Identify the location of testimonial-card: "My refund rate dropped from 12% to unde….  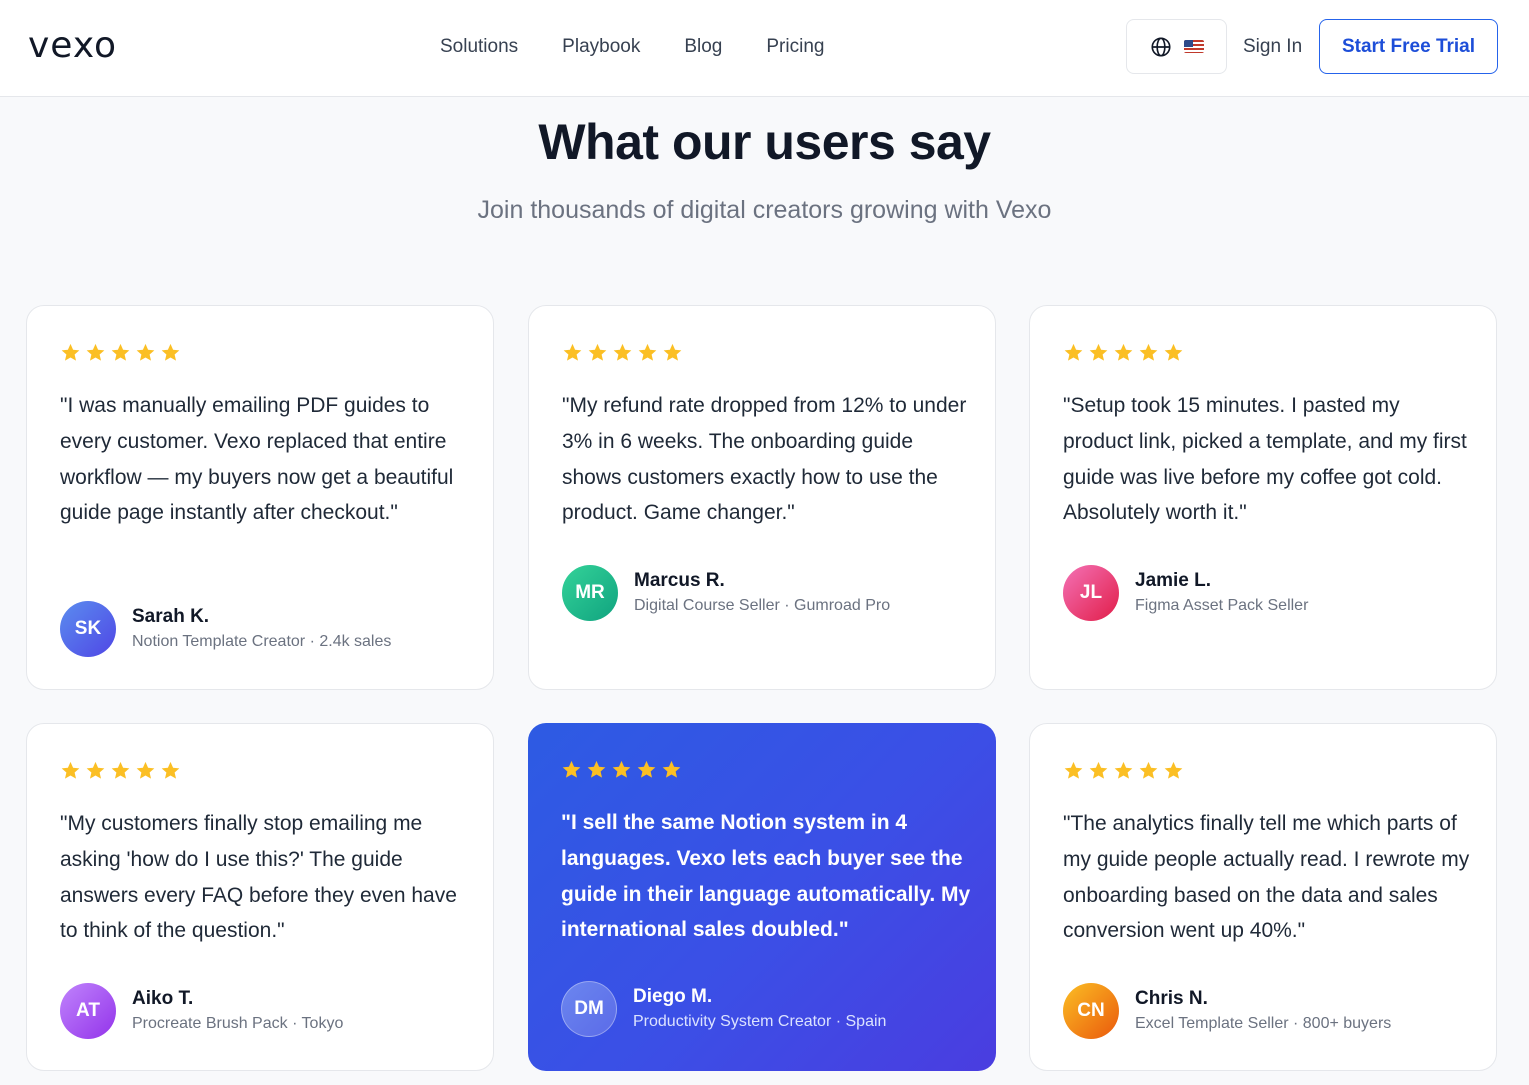
(762, 497).